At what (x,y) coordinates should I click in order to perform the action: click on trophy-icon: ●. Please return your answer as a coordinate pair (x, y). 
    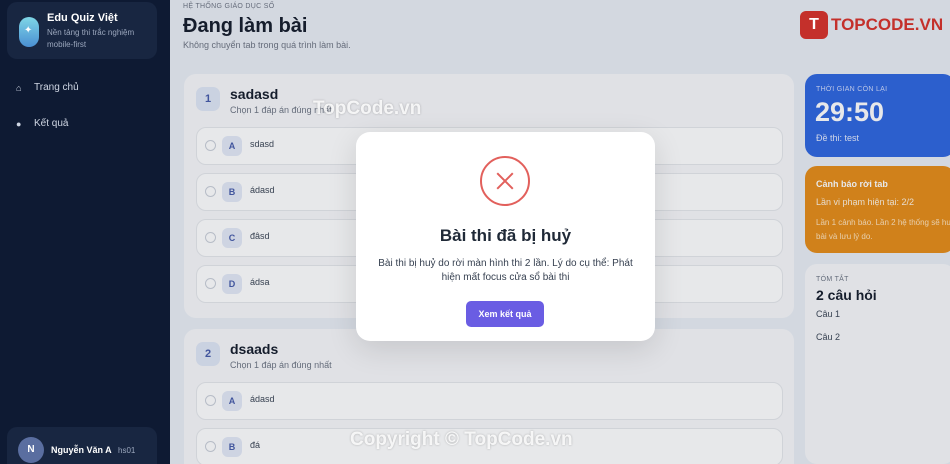
    Looking at the image, I should click on (19, 123).